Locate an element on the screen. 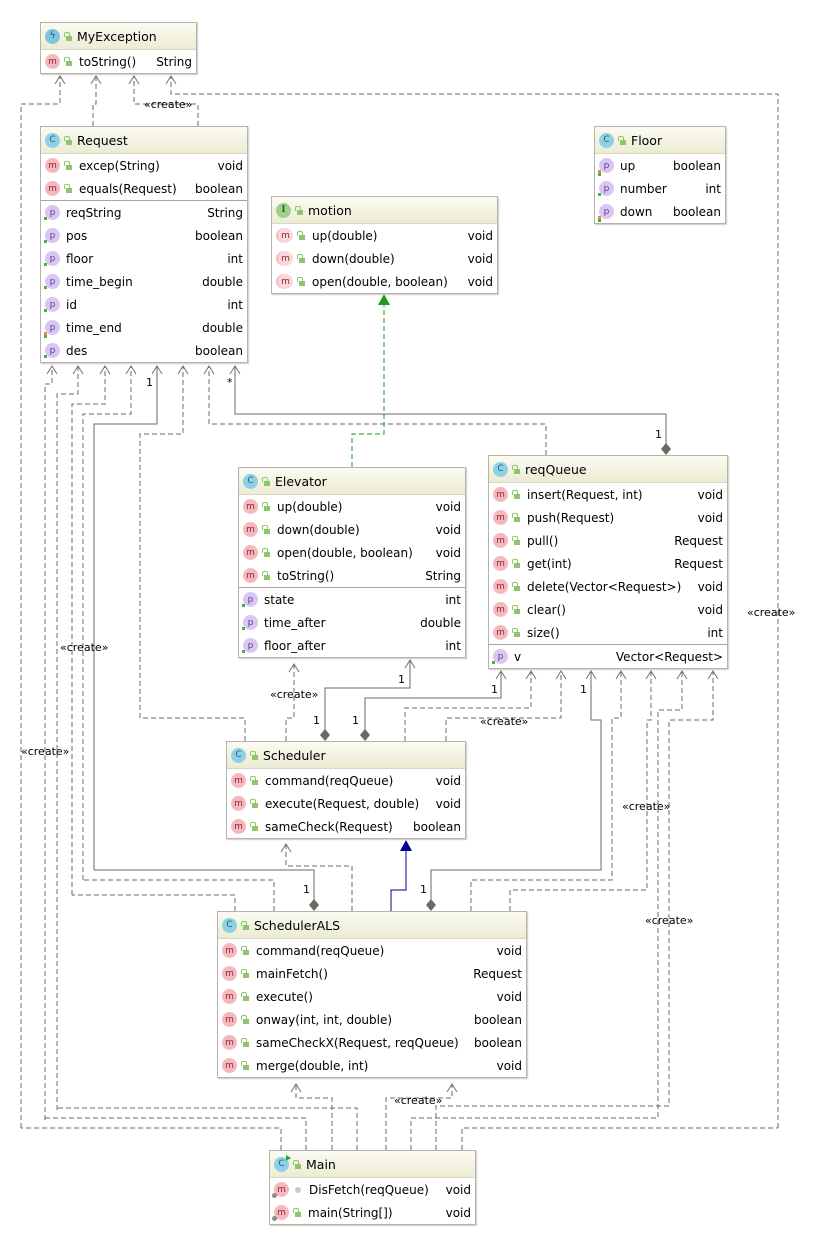  method-row: m pull() Request is located at coordinates (608, 540).